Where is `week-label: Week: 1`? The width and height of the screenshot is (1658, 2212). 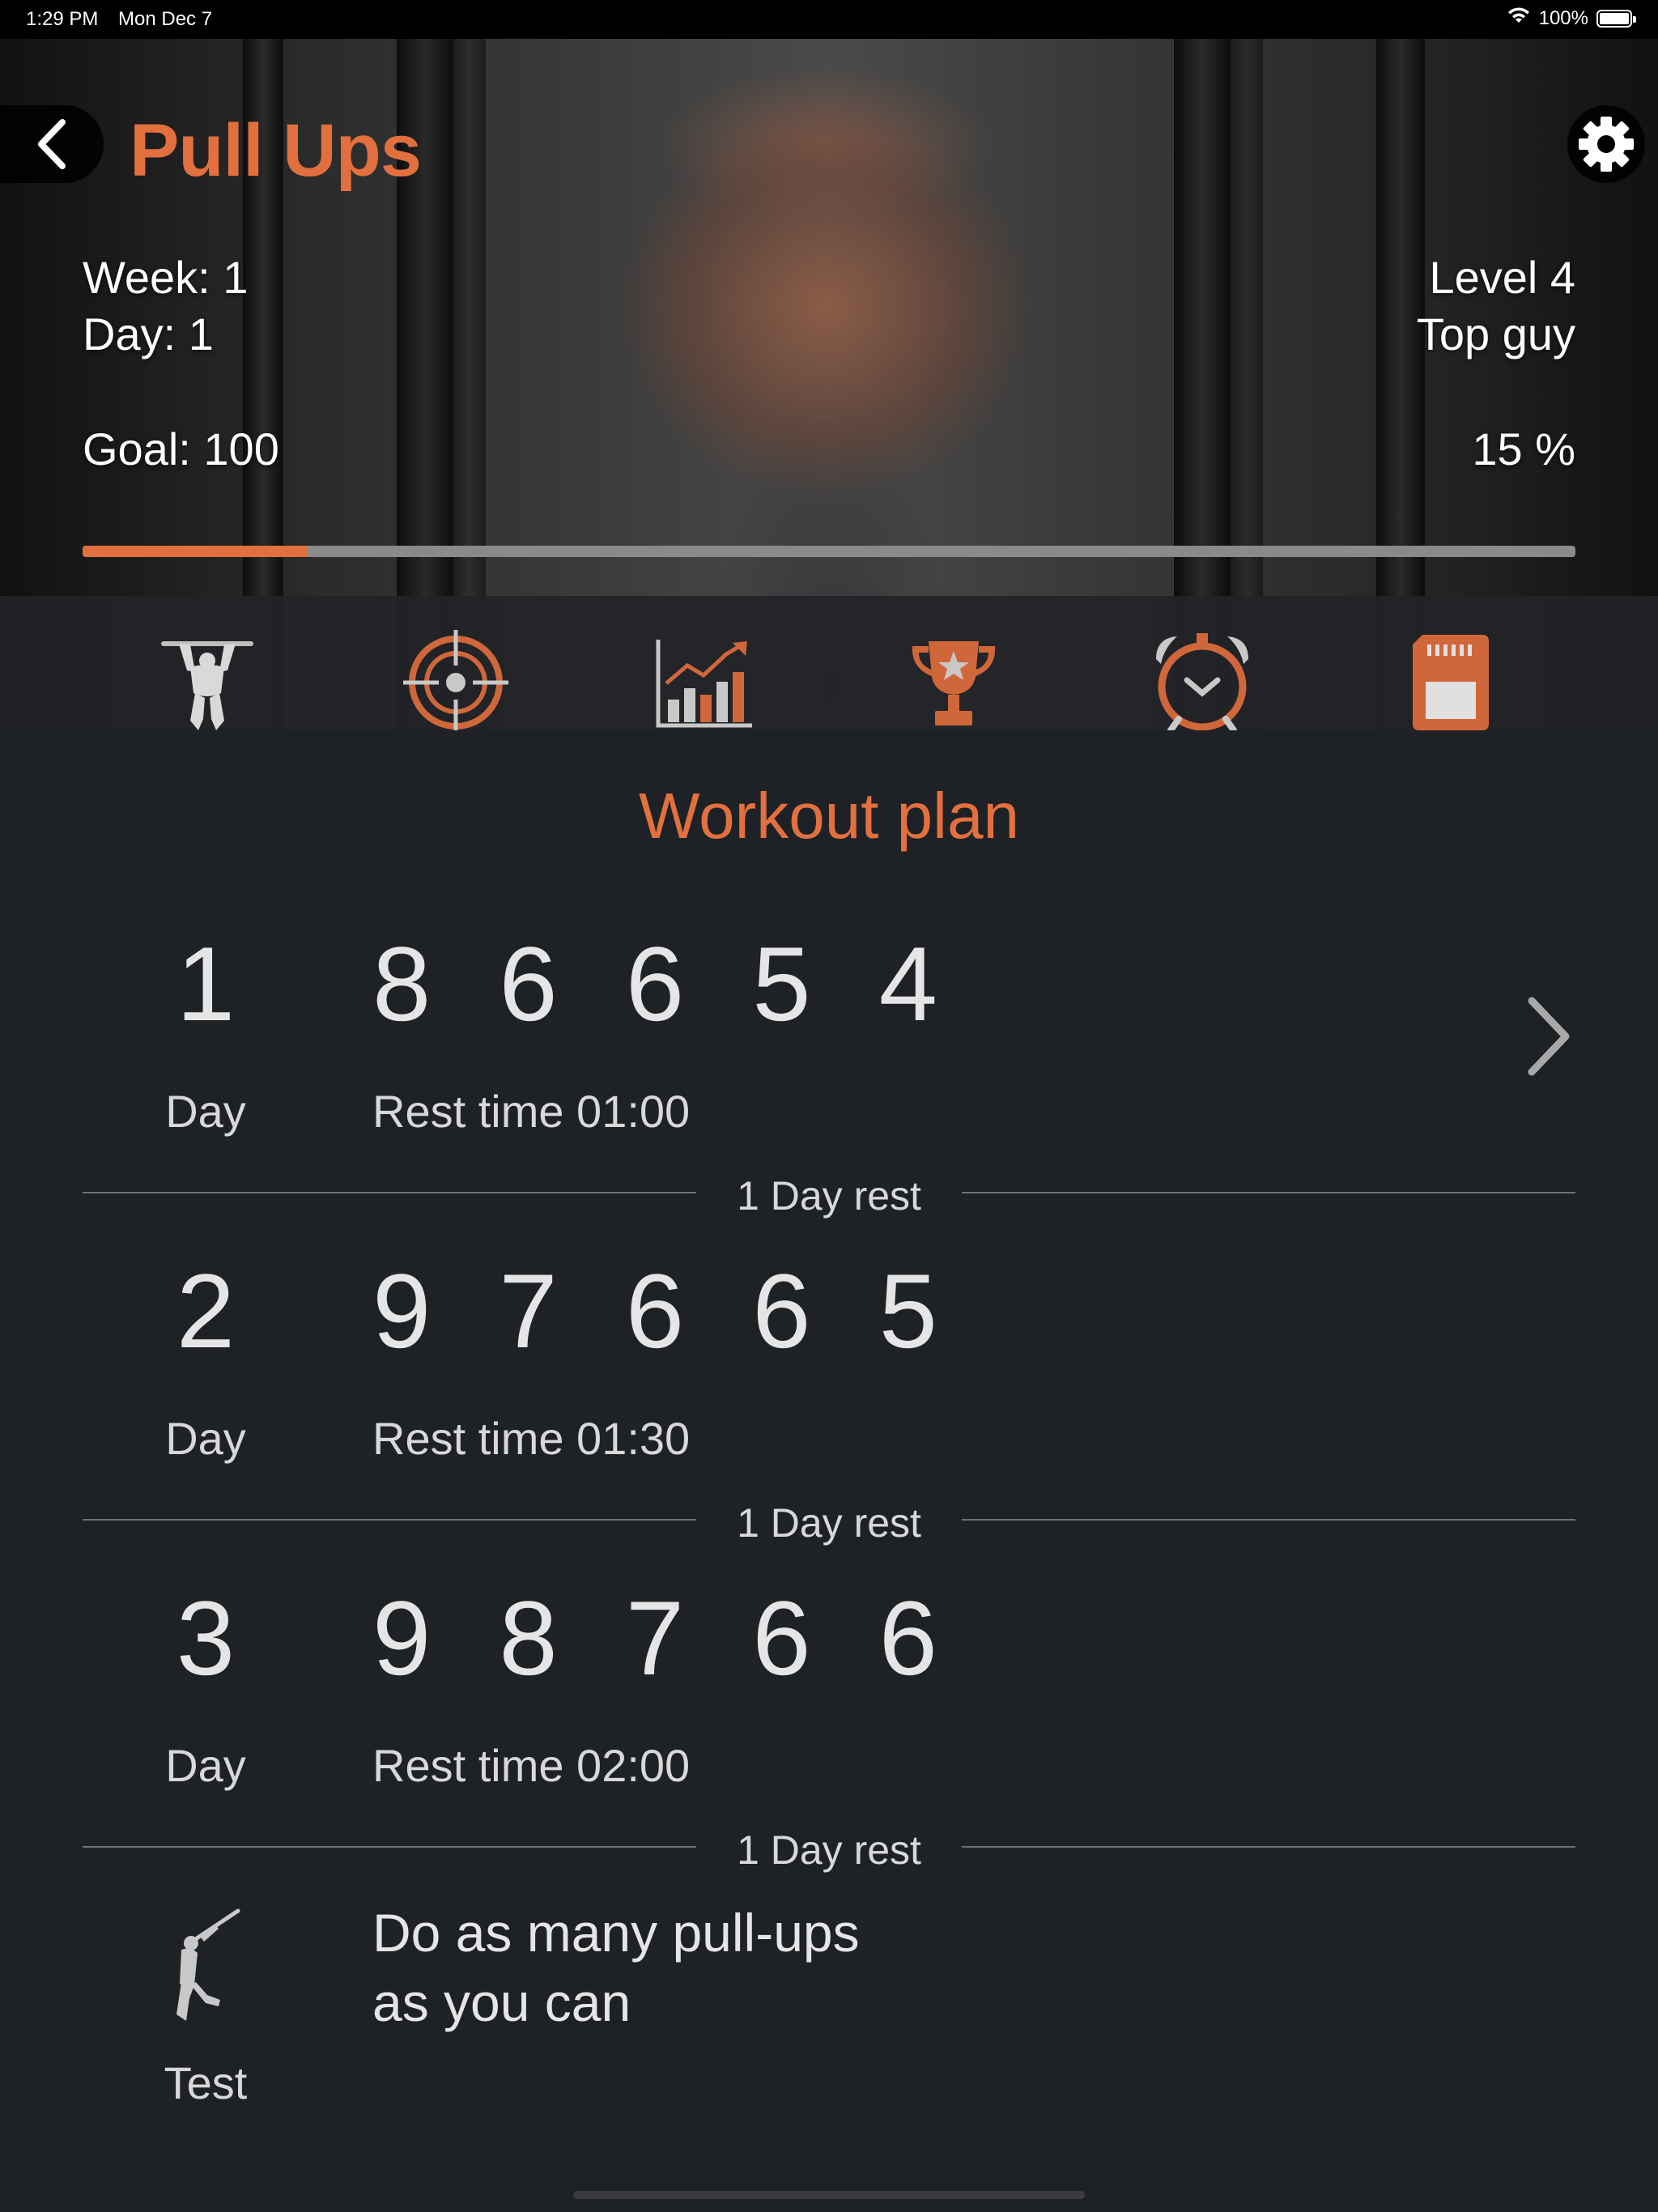
week-label: Week: 1 is located at coordinates (166, 278).